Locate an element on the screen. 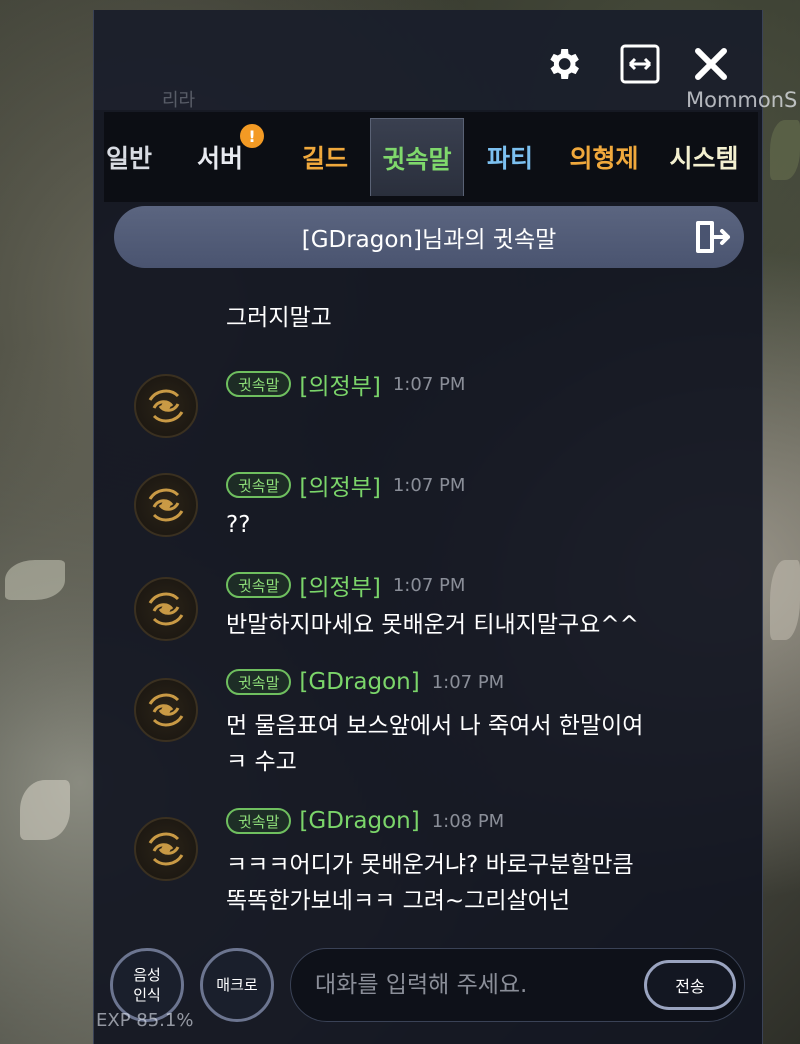 The image size is (800, 1044). tab-label: 일반 is located at coordinates (129, 158).